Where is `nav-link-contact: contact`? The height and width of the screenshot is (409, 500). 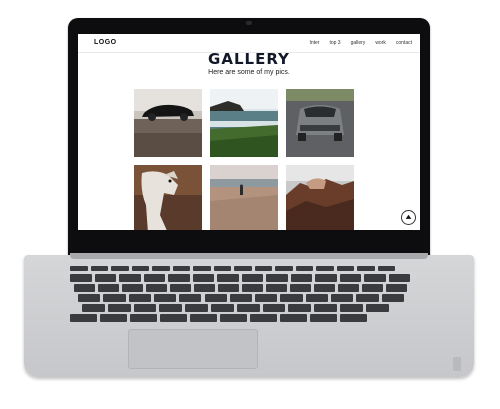 nav-link-contact: contact is located at coordinates (404, 43).